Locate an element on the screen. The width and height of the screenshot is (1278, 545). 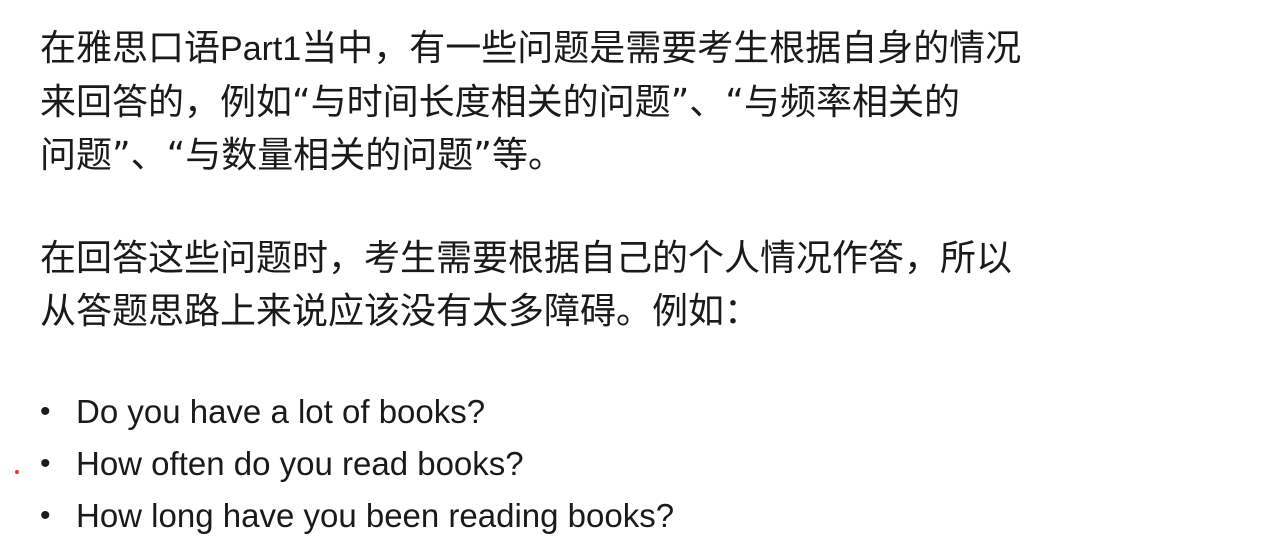
intro-line-3: 问题”、“与数量相关的问题”等。 is located at coordinates (302, 155).